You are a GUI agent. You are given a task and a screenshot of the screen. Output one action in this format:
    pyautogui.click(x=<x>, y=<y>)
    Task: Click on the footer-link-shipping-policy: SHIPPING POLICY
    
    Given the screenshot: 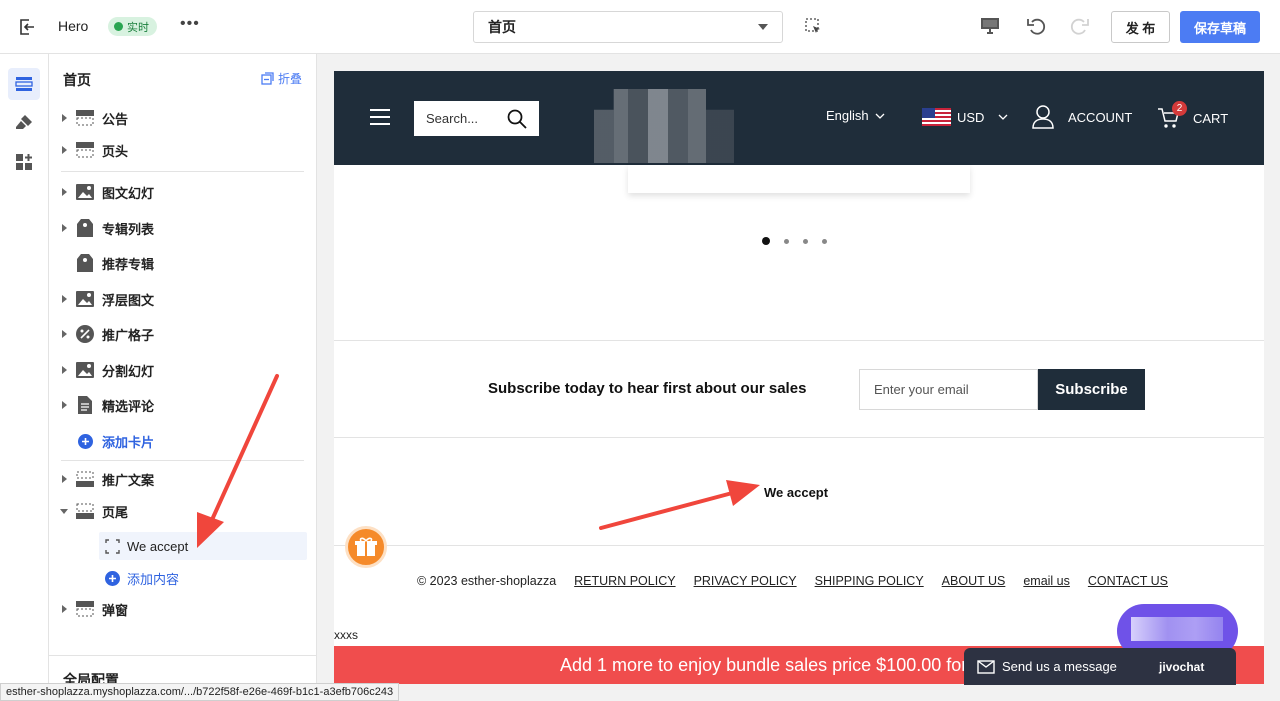 What is the action you would take?
    pyautogui.click(x=869, y=581)
    